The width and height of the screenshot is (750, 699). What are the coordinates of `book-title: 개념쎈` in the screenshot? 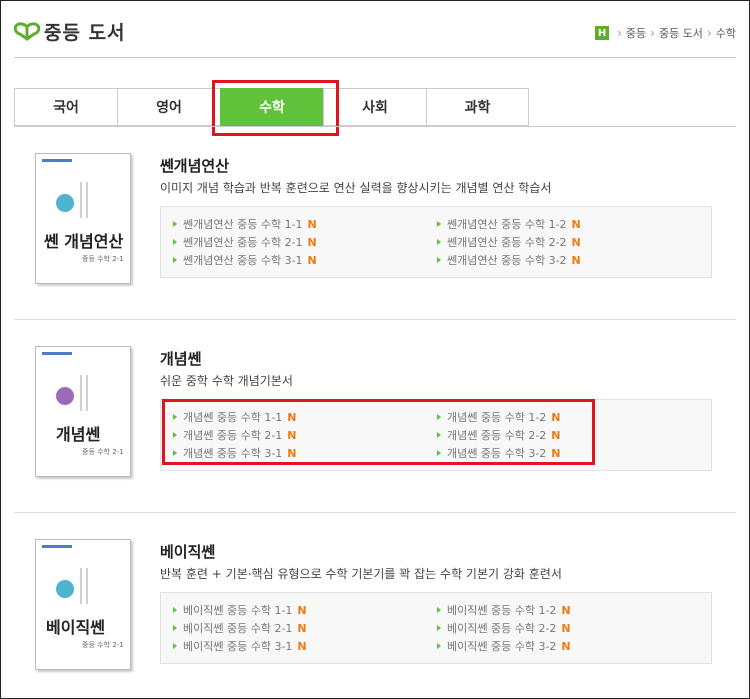 It's located at (180, 358).